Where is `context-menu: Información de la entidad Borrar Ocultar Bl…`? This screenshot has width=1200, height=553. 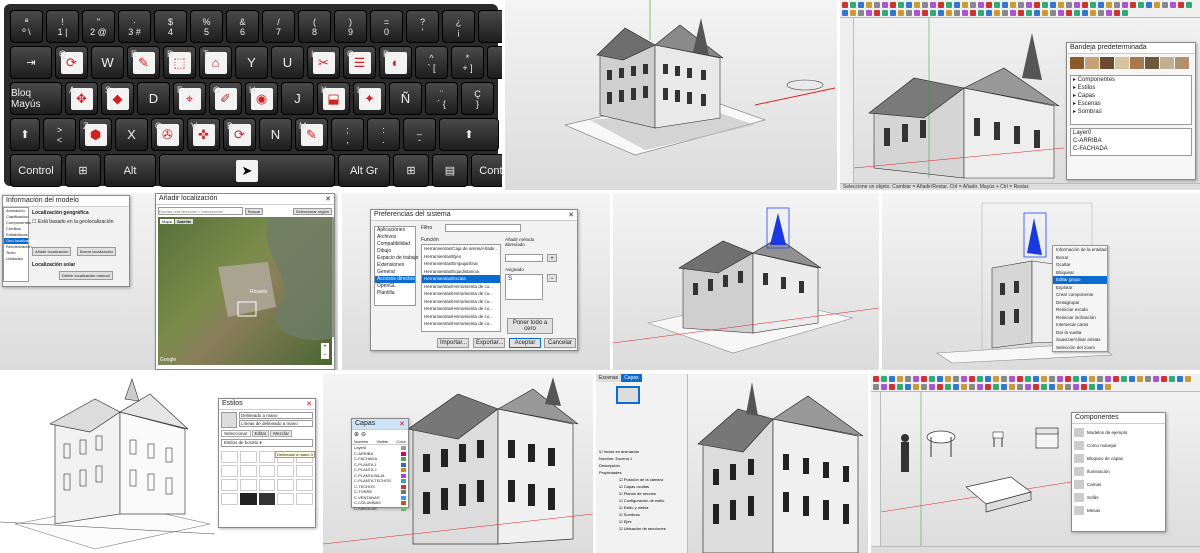
context-menu: Información de la entidad Borrar Ocultar Bl… is located at coordinates (1080, 298).